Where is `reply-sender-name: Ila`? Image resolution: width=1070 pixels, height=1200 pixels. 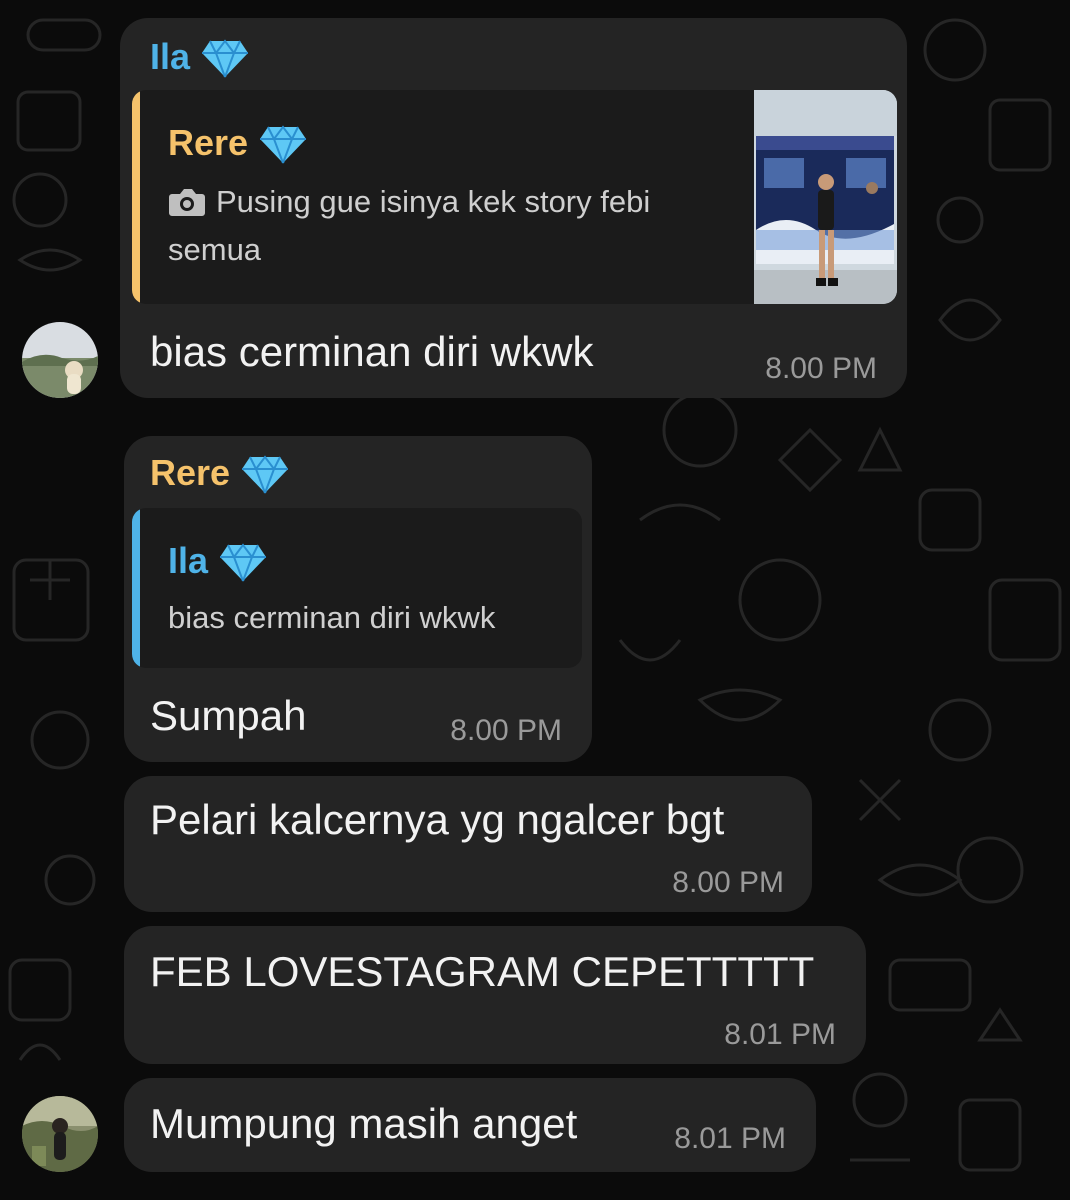
reply-sender-name: Ila is located at coordinates (217, 561).